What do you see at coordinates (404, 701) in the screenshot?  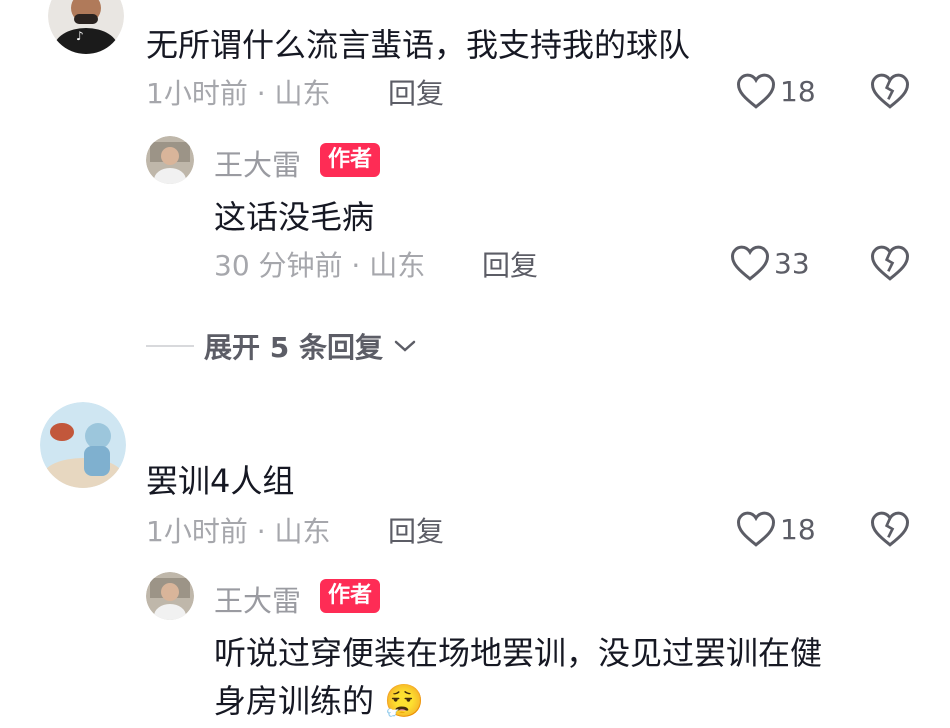 I see `sigh-emoji: 😮‍💨` at bounding box center [404, 701].